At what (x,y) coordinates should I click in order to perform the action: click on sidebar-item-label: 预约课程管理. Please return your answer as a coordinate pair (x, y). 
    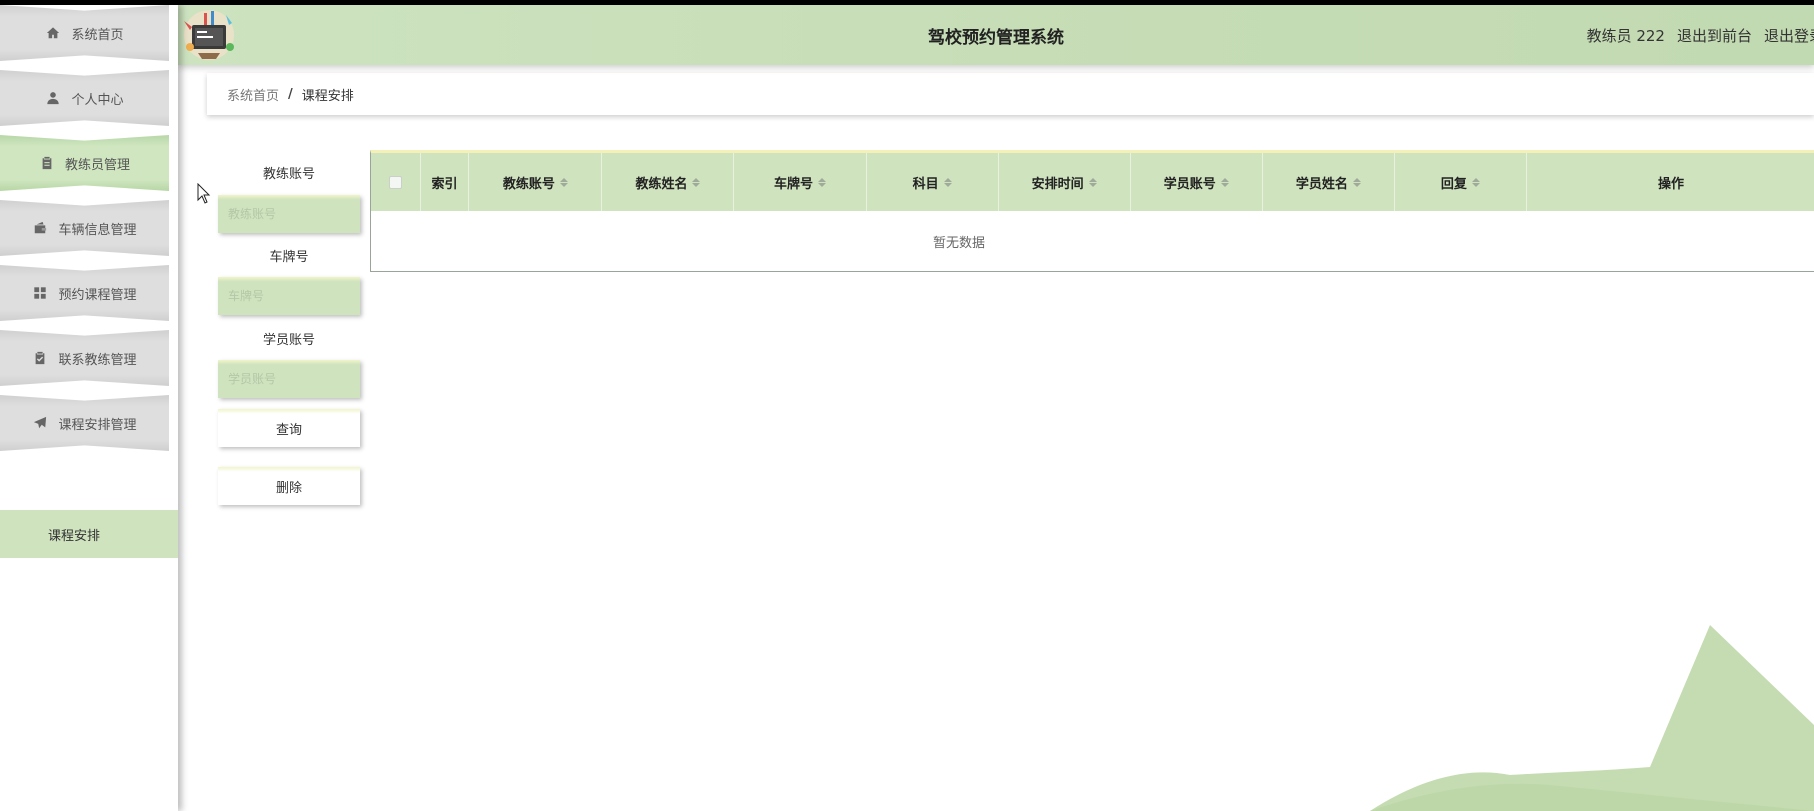
    Looking at the image, I should click on (97, 295).